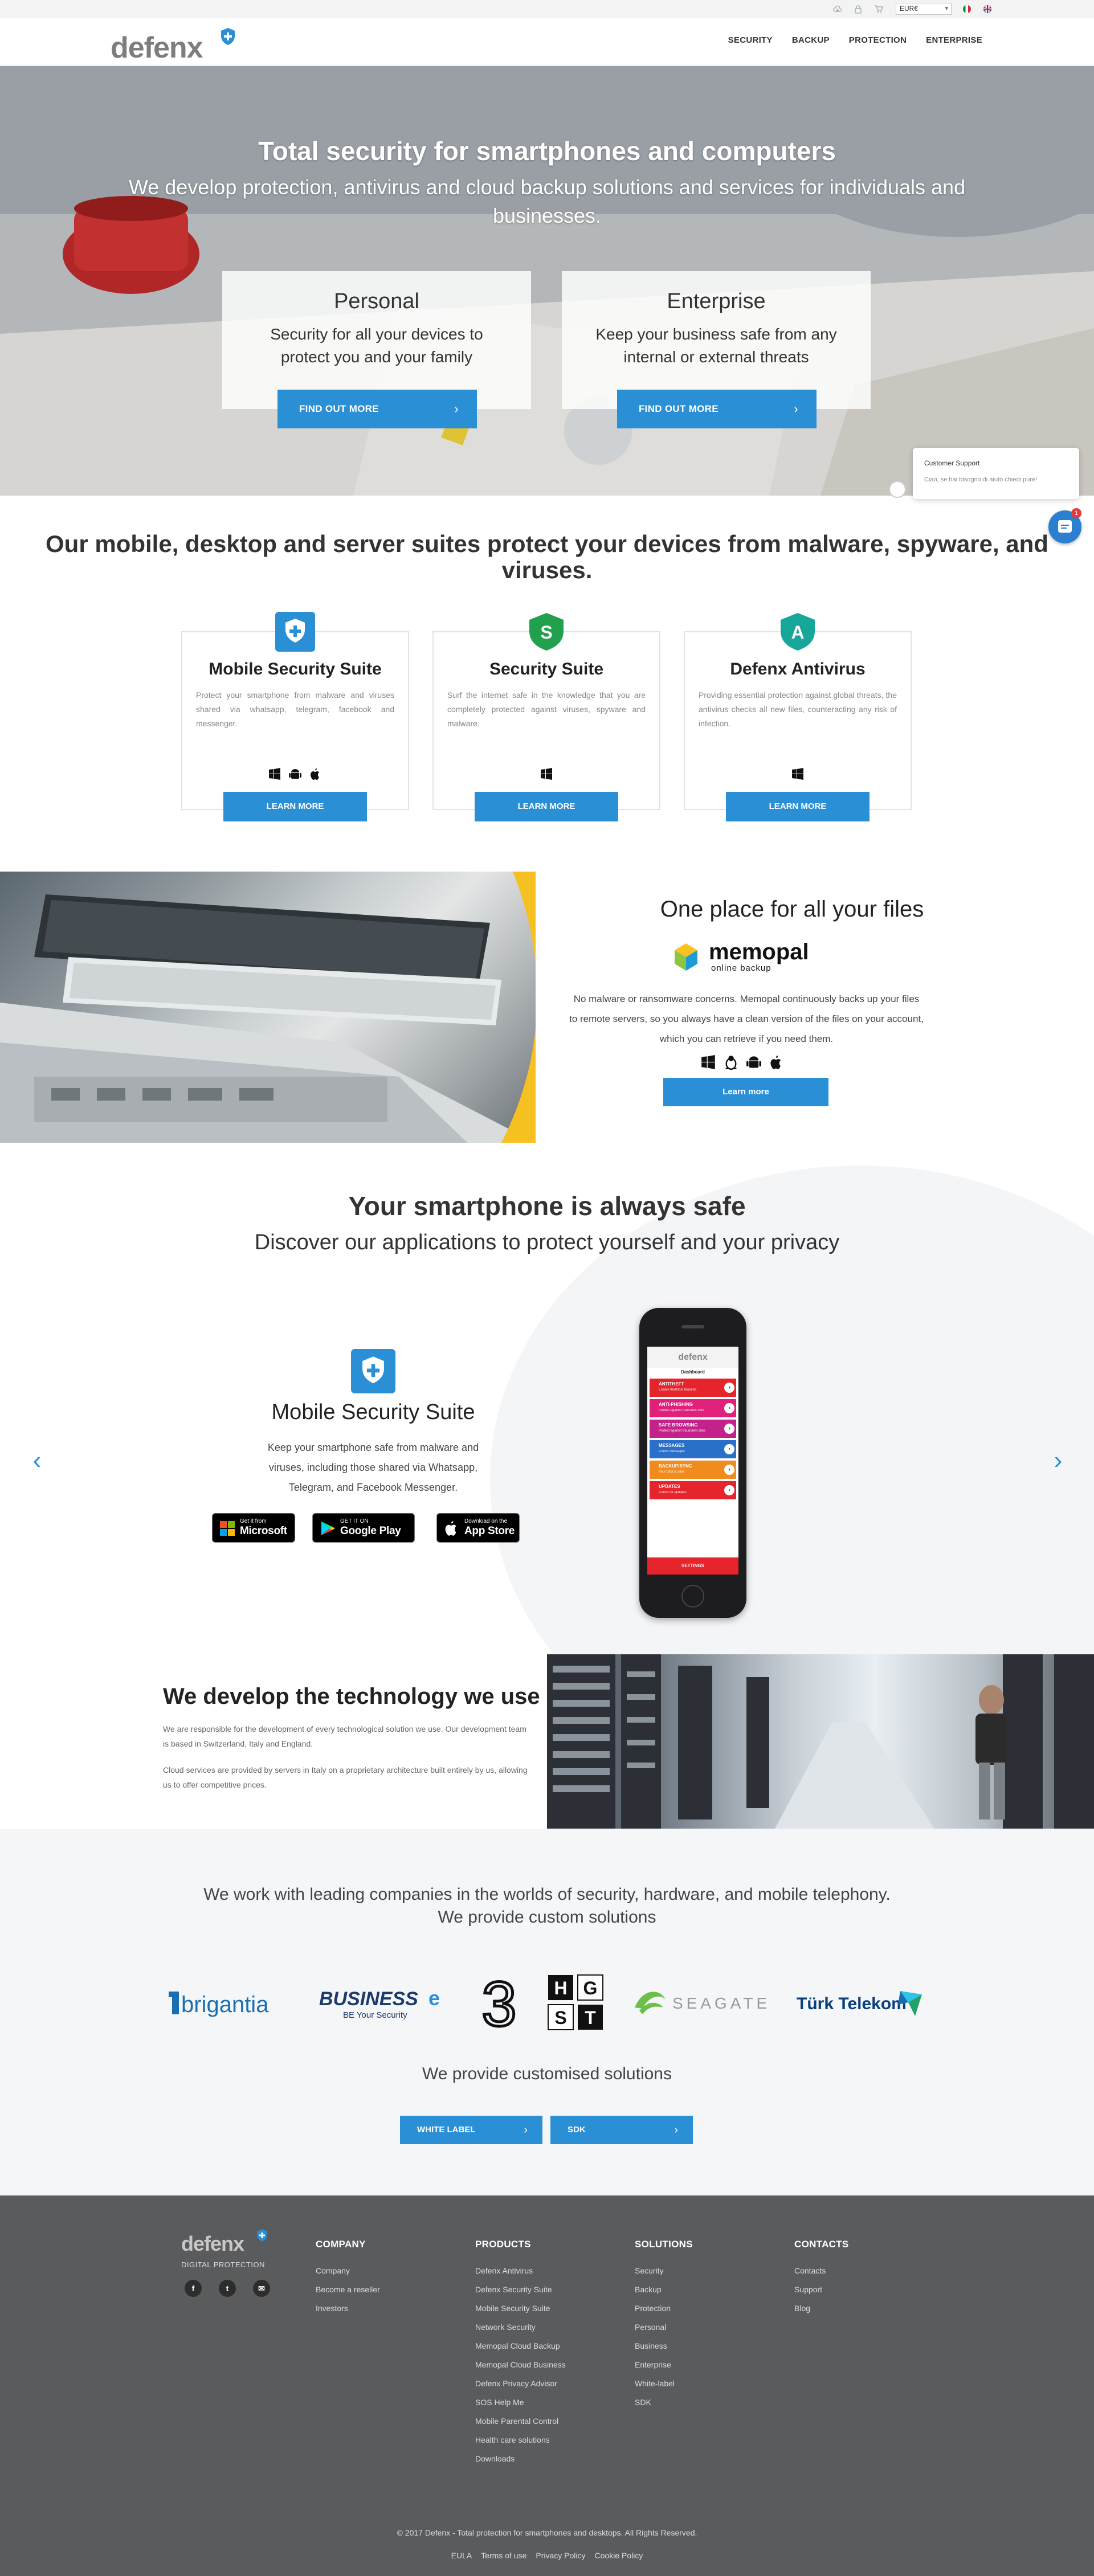 The image size is (1094, 2576). What do you see at coordinates (520, 2383) in the screenshot?
I see `footer-link: Defenx Privacy Advisor` at bounding box center [520, 2383].